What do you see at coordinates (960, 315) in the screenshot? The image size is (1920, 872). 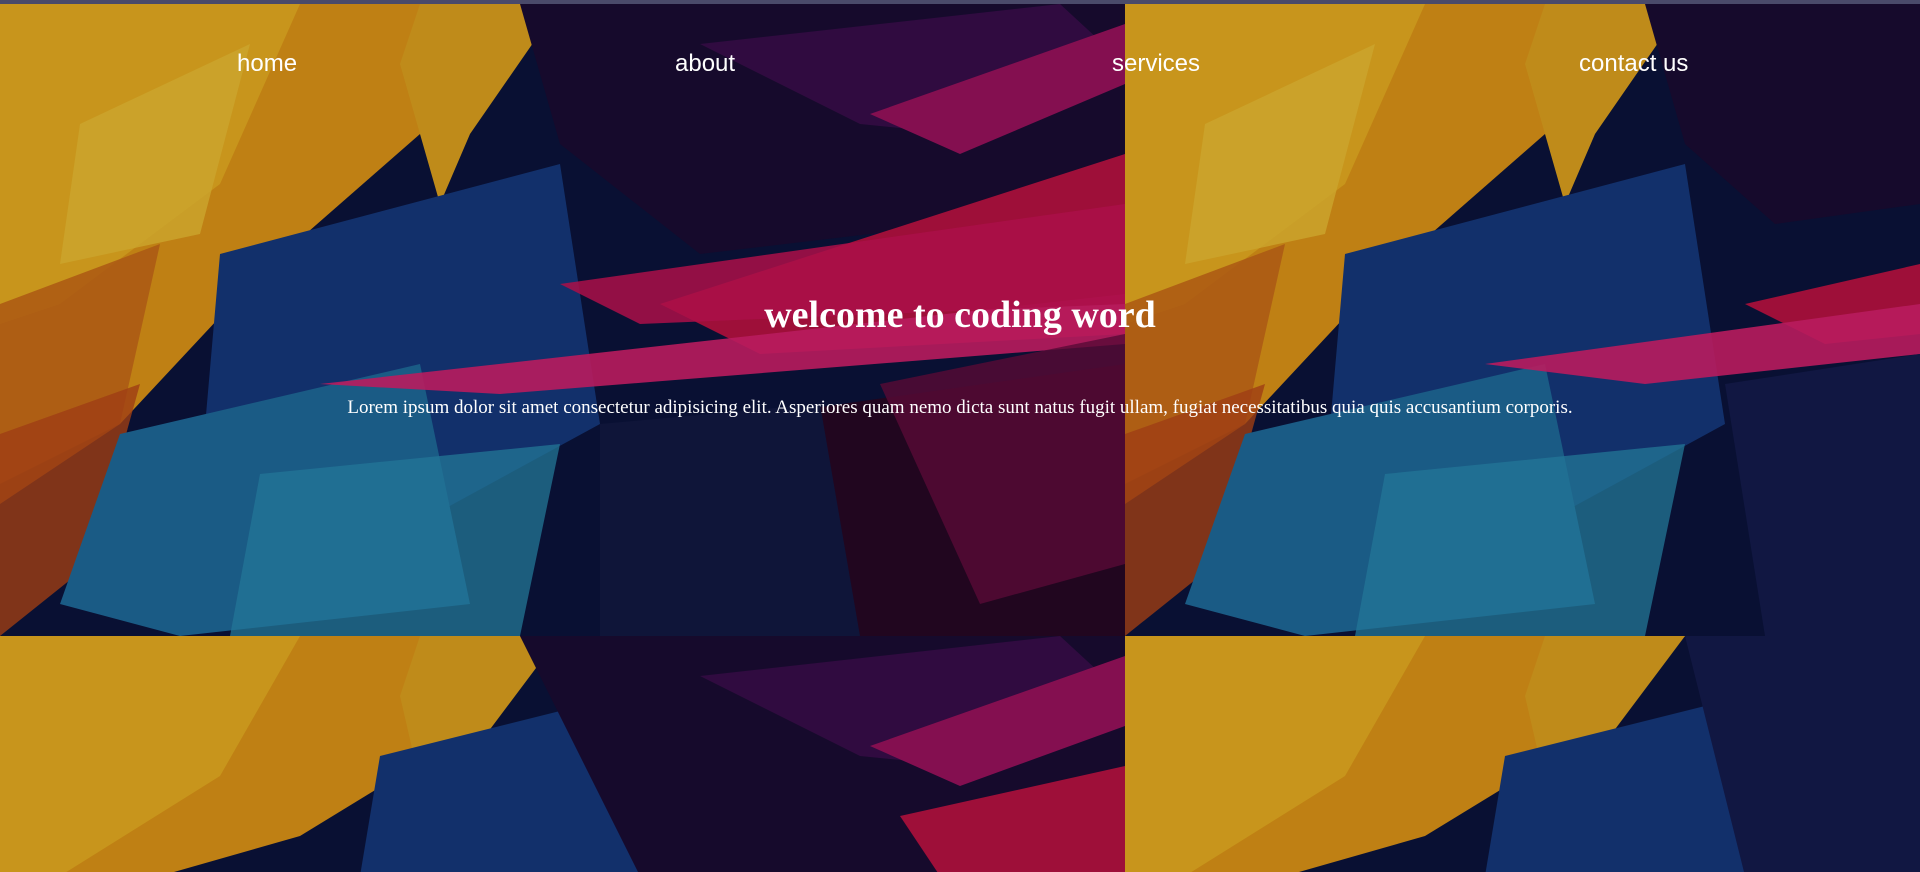 I see `hero-title: welcome to coding word` at bounding box center [960, 315].